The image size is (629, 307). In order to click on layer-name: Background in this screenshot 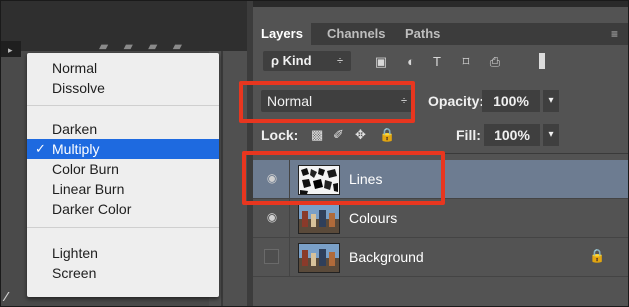, I will do `click(386, 257)`.